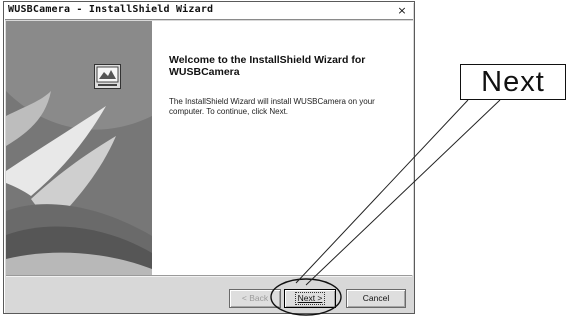  I want to click on next-button-label: Next >, so click(310, 298).